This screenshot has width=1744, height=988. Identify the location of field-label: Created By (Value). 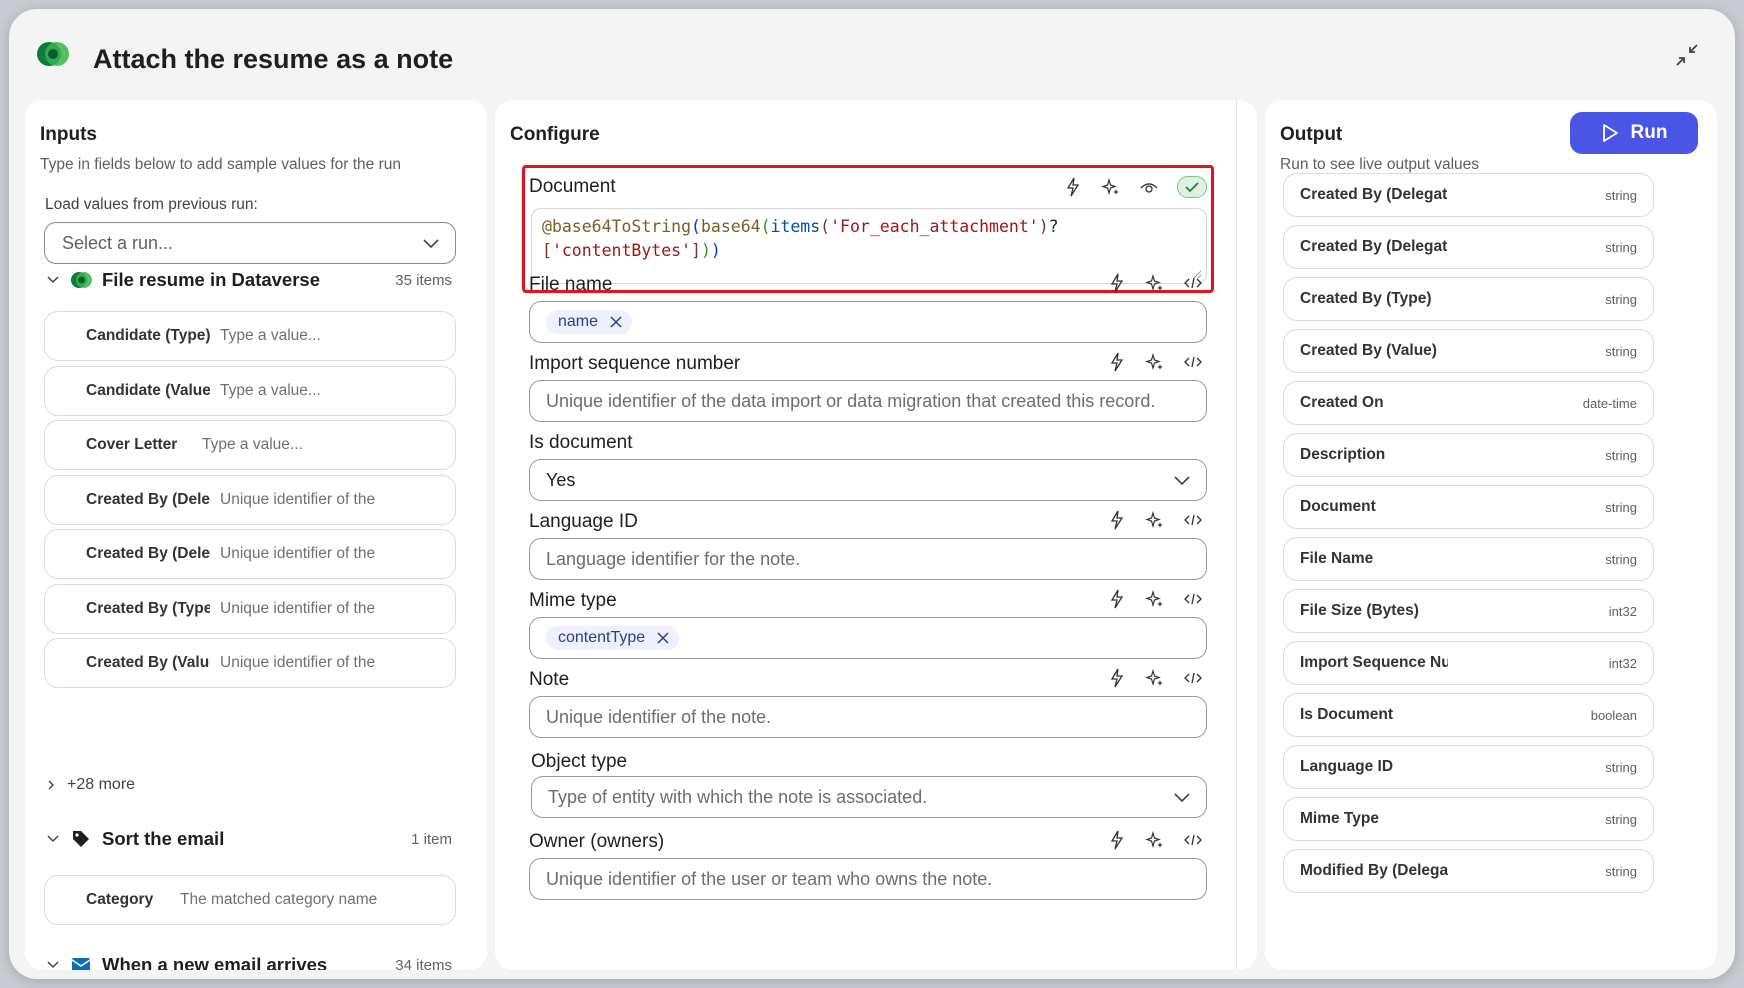
(148, 662).